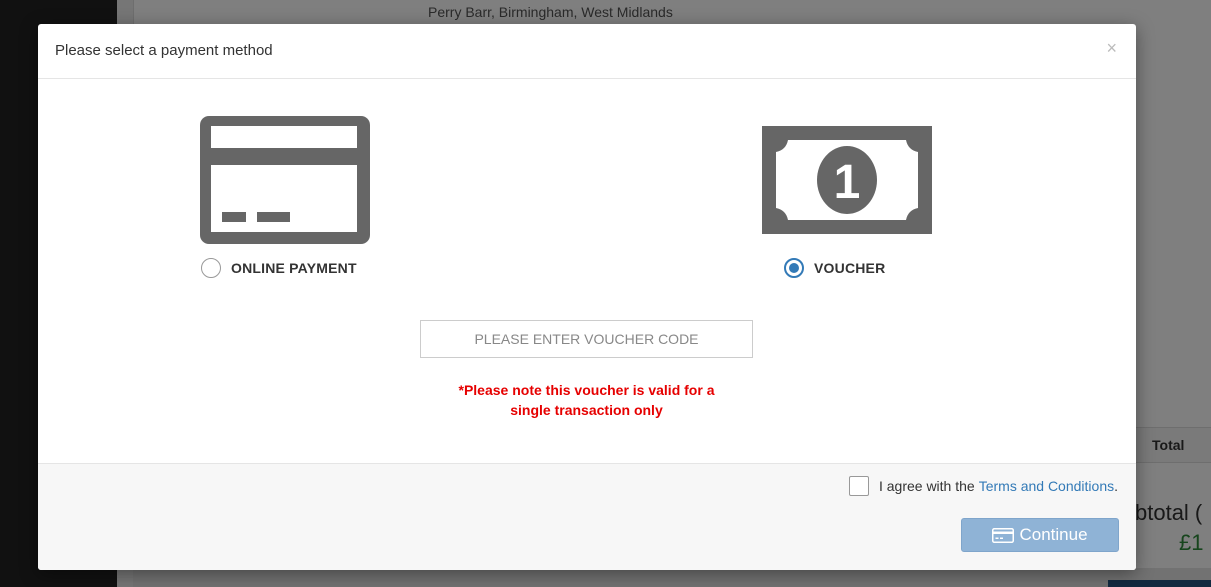  What do you see at coordinates (794, 268) in the screenshot?
I see `voucher-radio` at bounding box center [794, 268].